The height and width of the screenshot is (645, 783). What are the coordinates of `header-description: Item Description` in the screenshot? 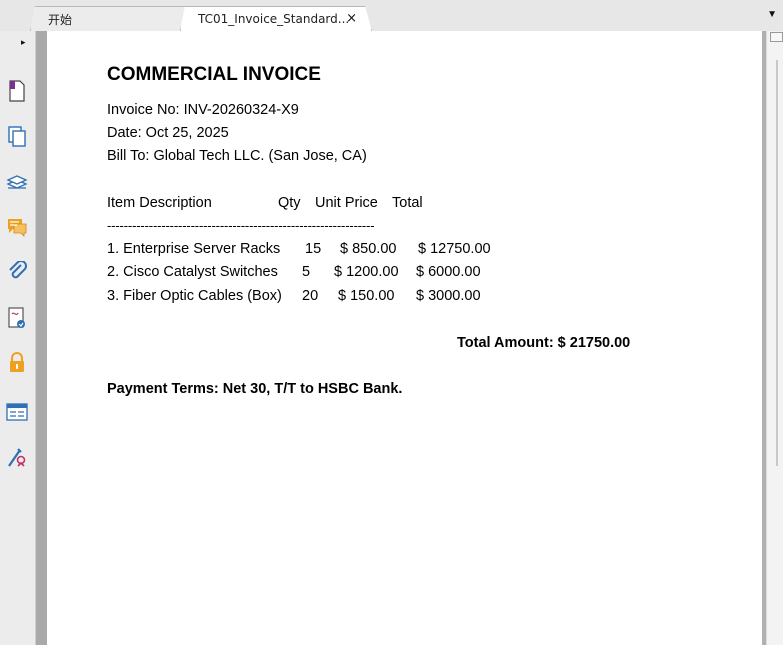 It's located at (159, 203).